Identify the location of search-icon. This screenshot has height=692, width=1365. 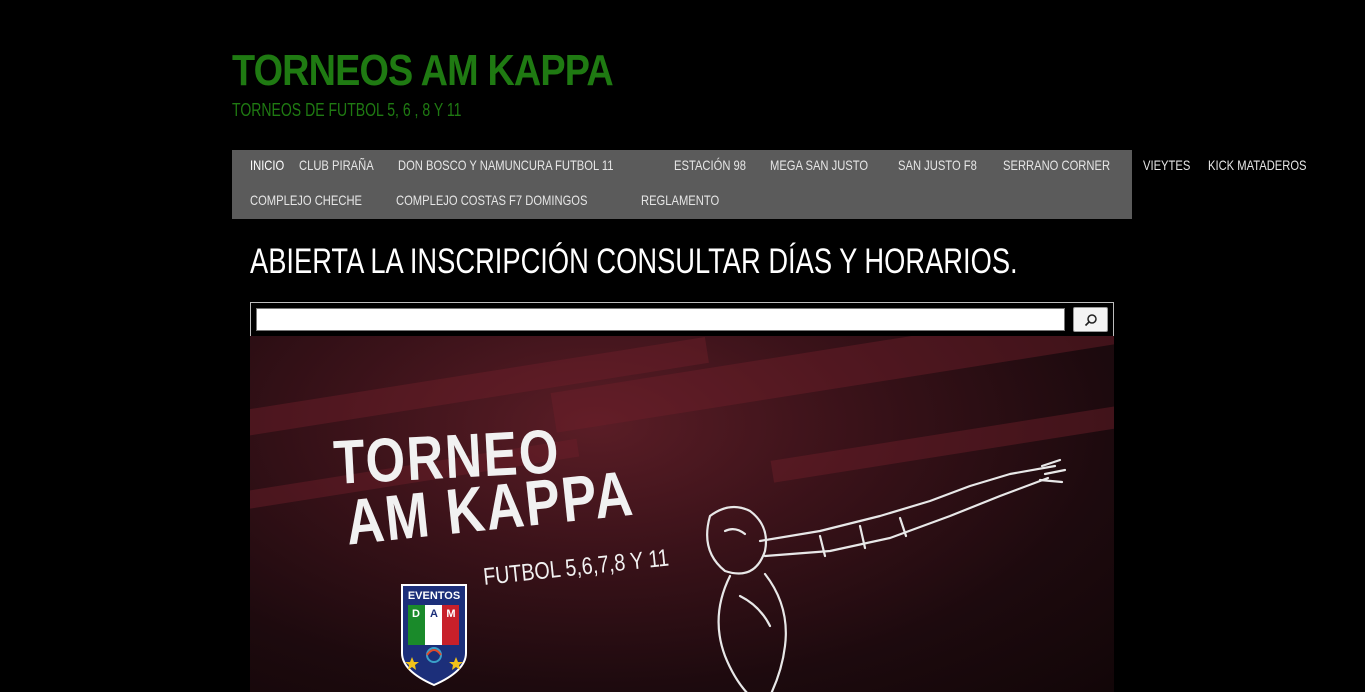
(1090, 319).